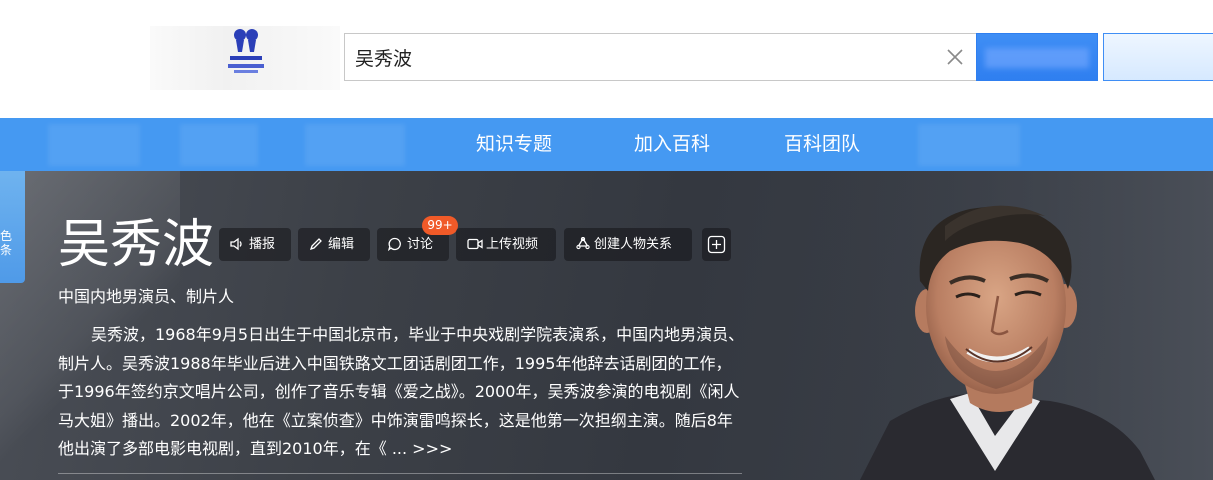 The width and height of the screenshot is (1213, 480). I want to click on broadcast-button: 播报, so click(255, 244).